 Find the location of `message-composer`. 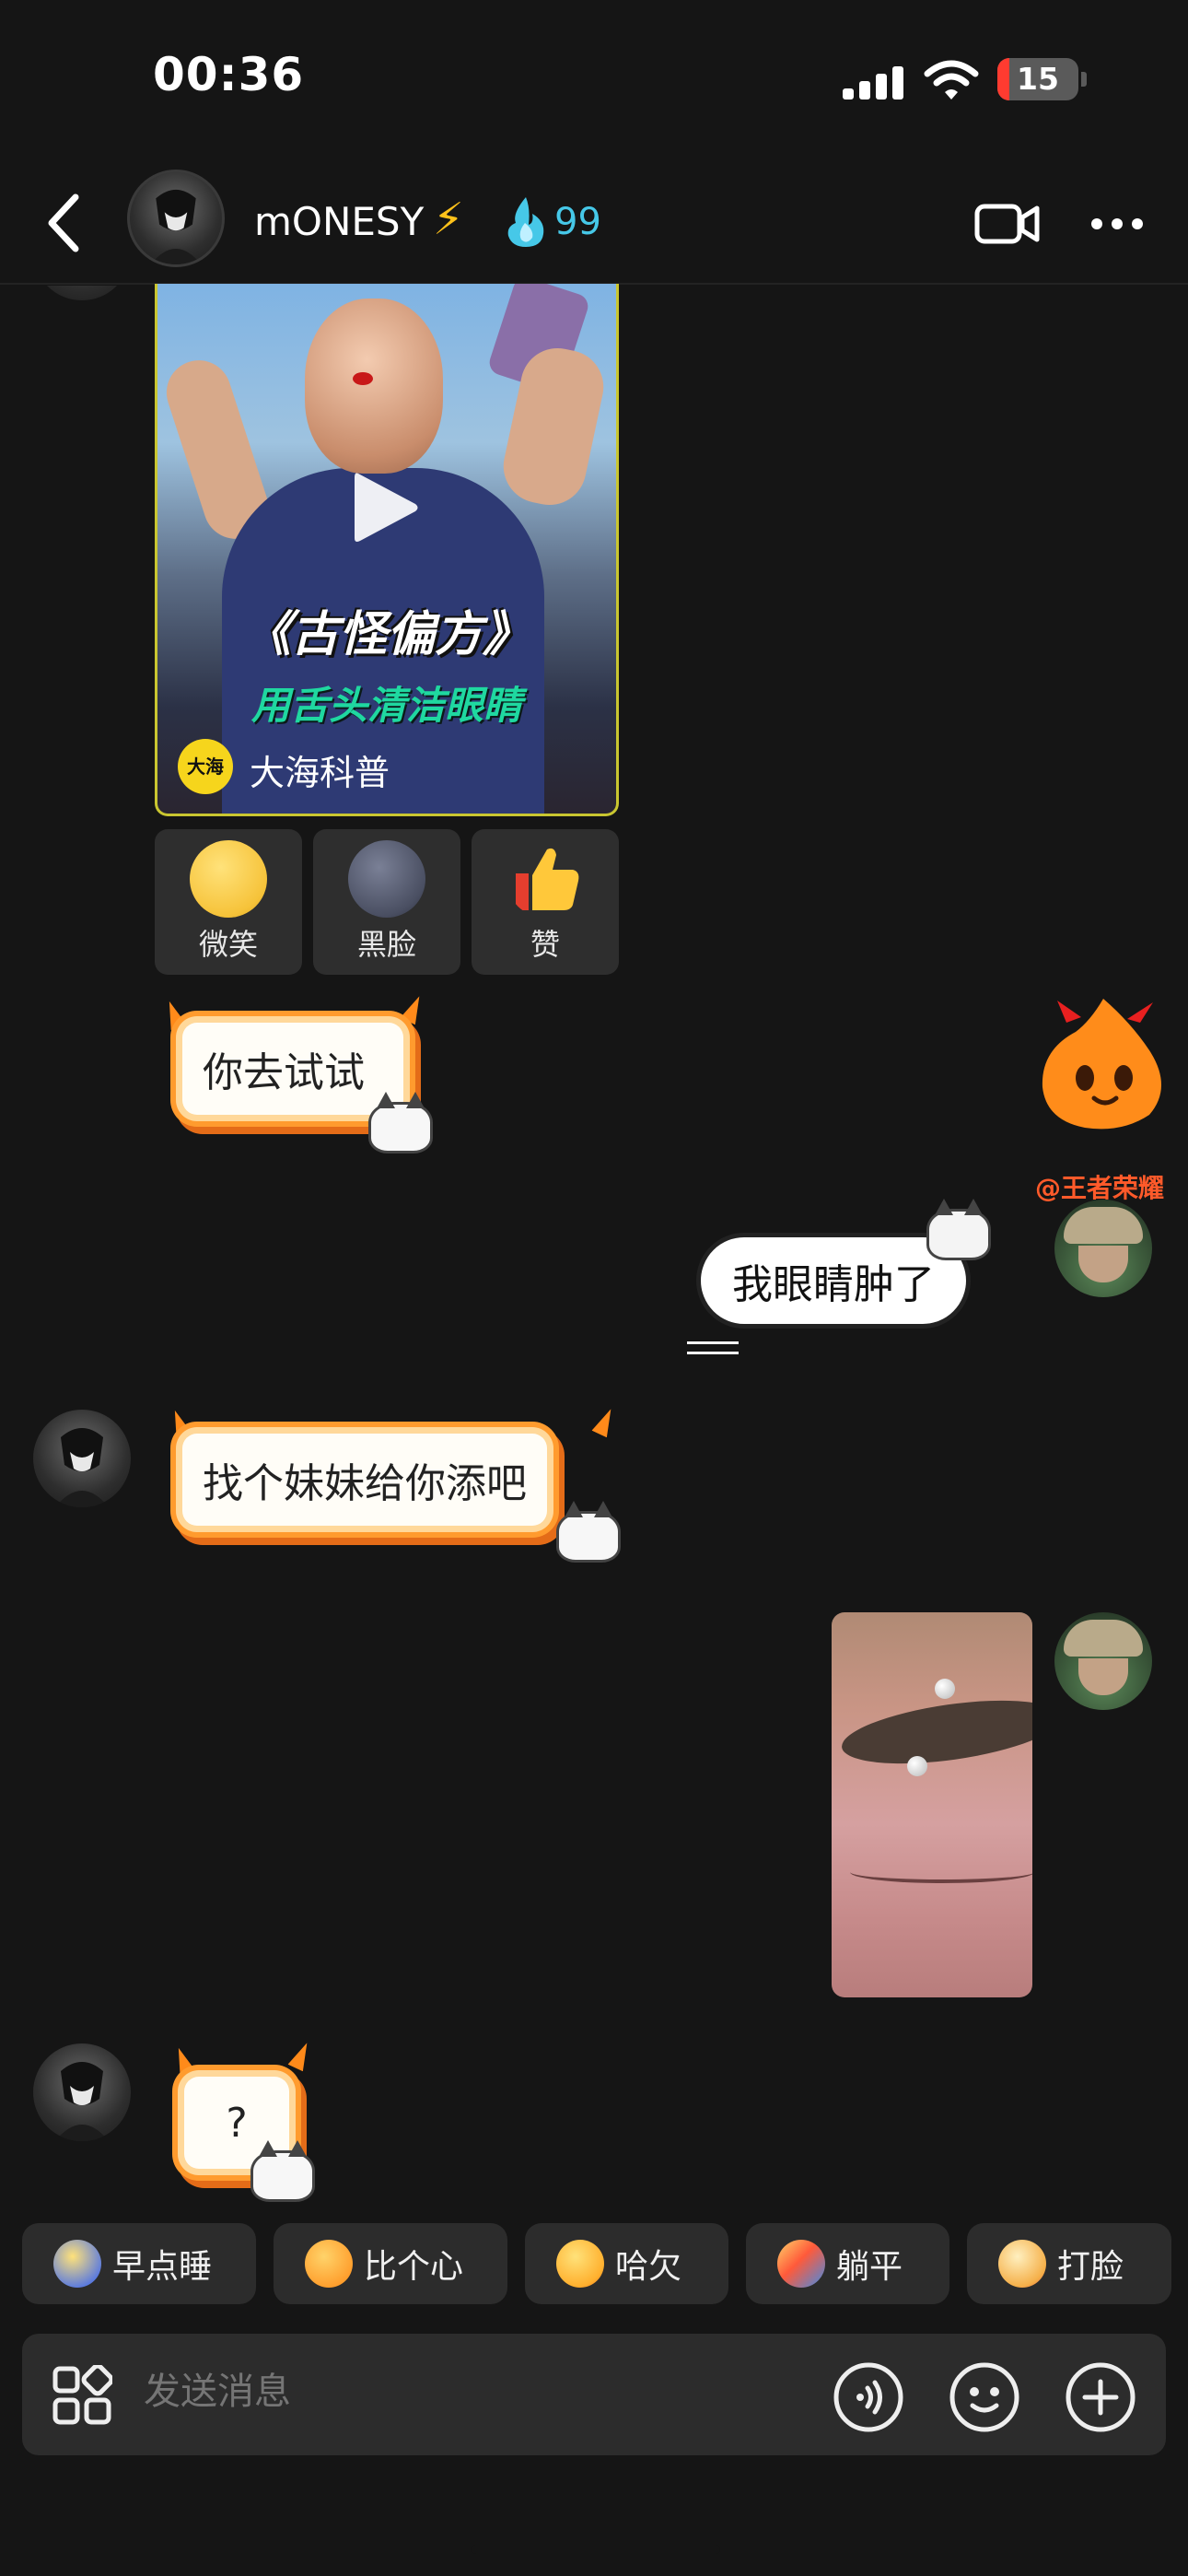

message-composer is located at coordinates (594, 2394).